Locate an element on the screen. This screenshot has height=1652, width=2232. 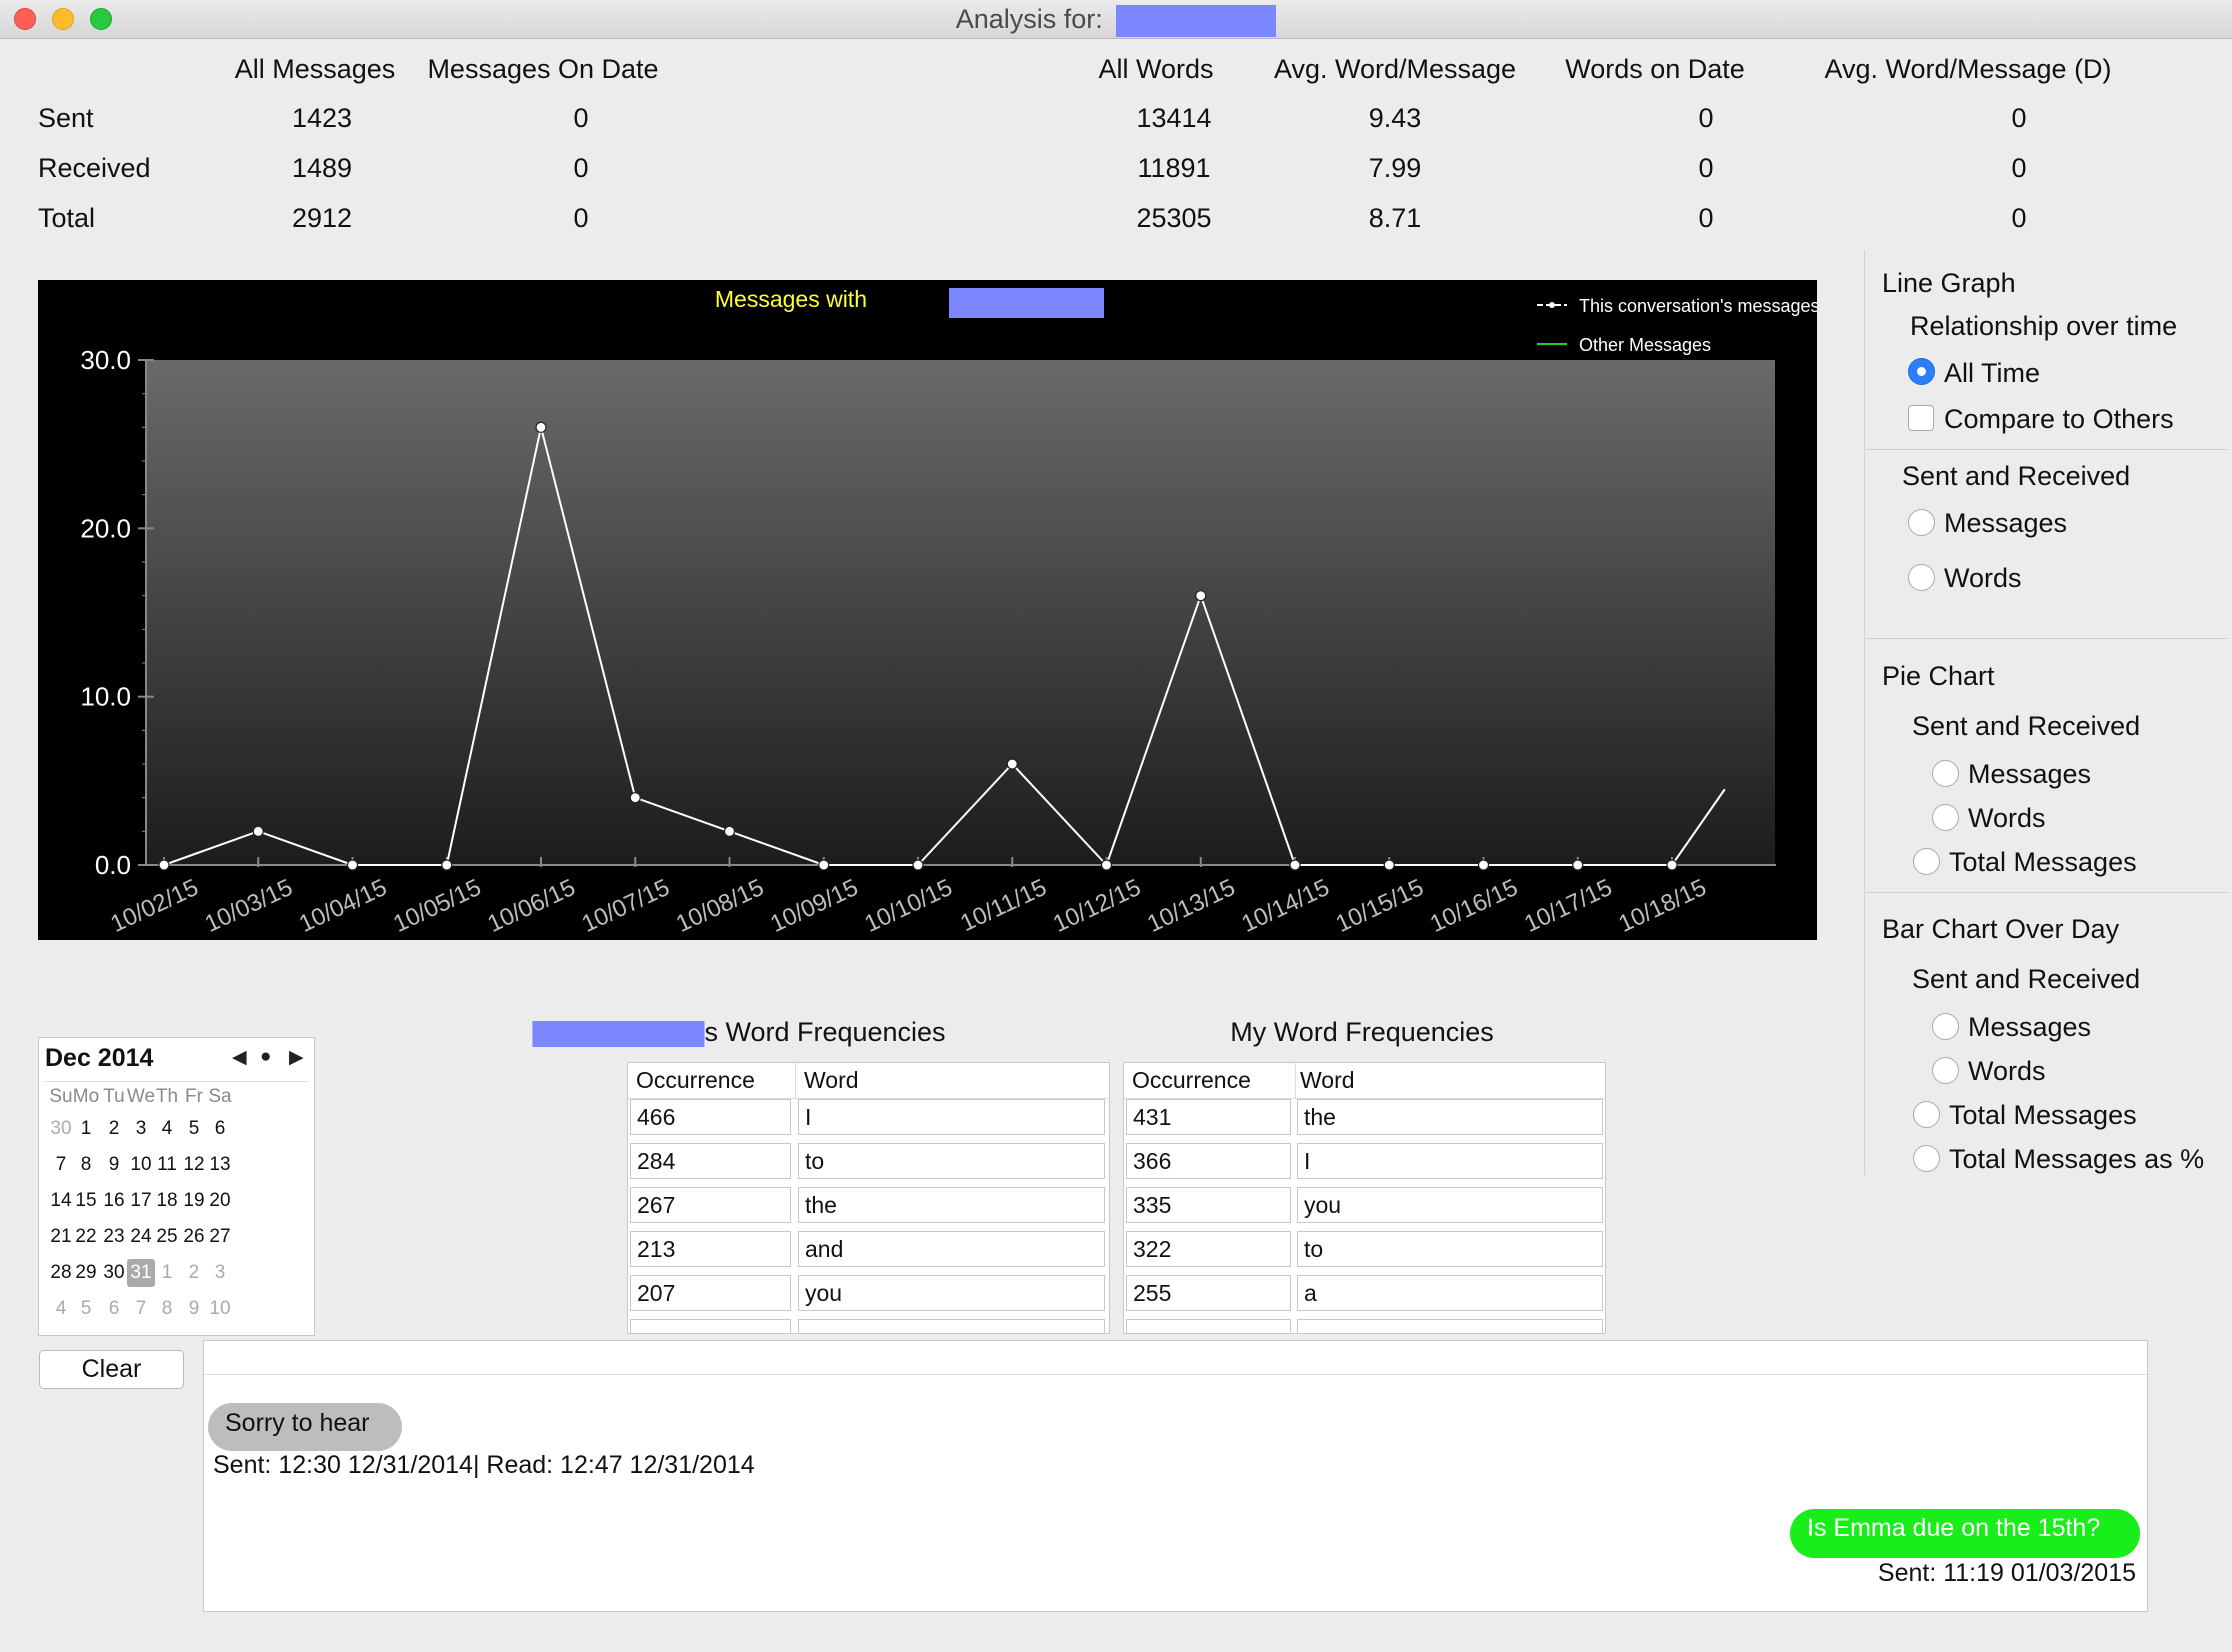
occurrence-cell: 431 is located at coordinates (1208, 1117).